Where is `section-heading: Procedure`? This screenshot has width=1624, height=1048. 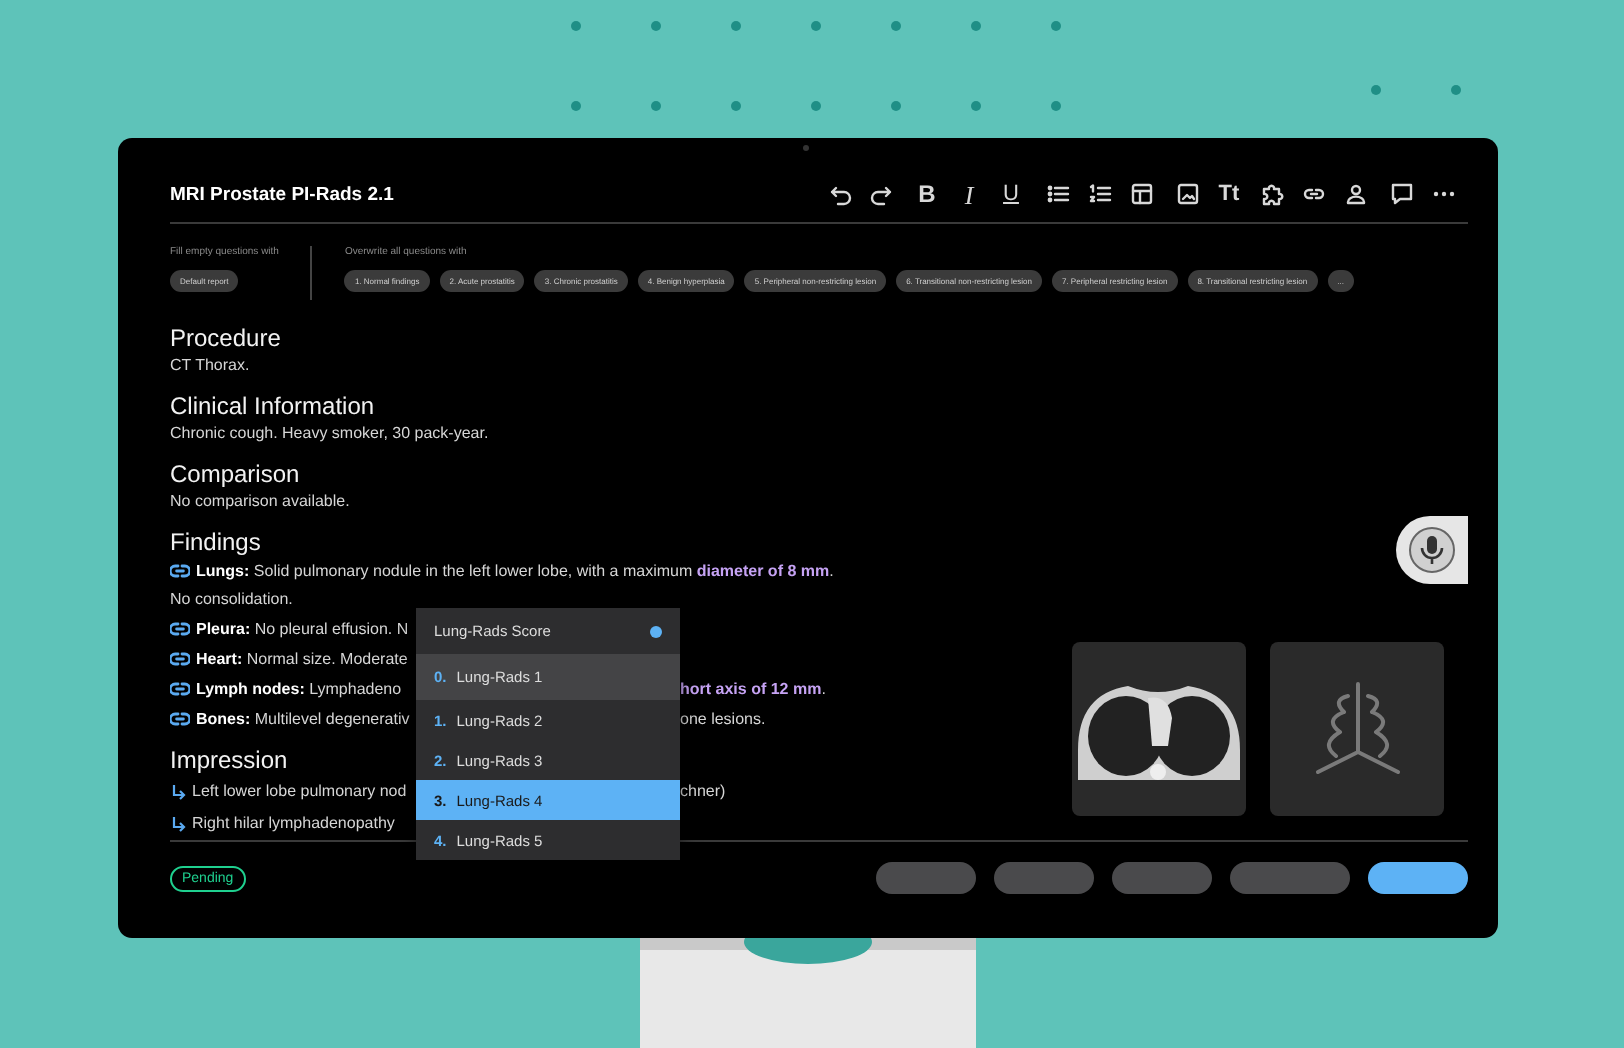
section-heading: Procedure is located at coordinates (225, 338).